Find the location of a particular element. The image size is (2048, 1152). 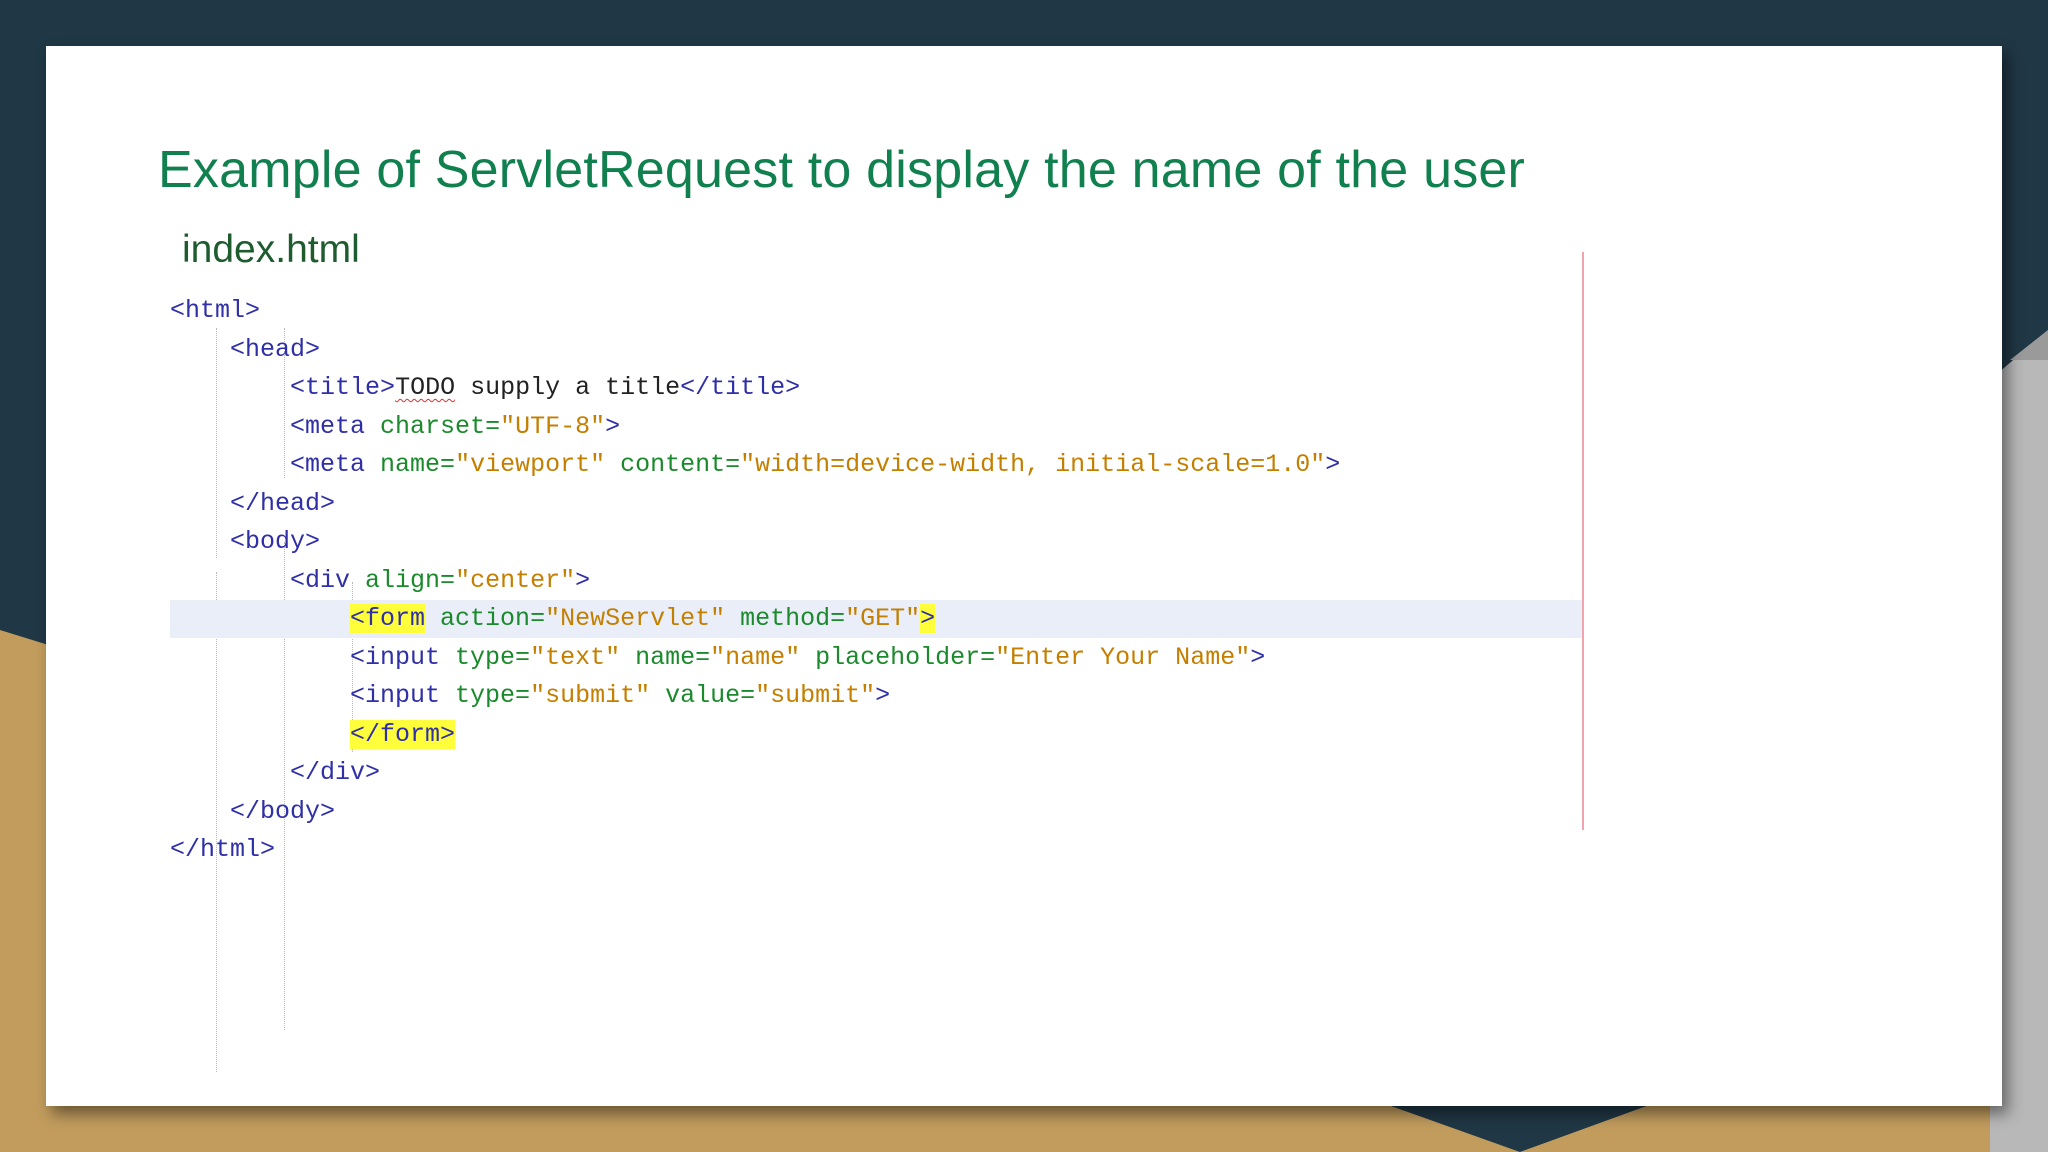

code-line: <meta charset="UTF-8"> is located at coordinates (876, 427).